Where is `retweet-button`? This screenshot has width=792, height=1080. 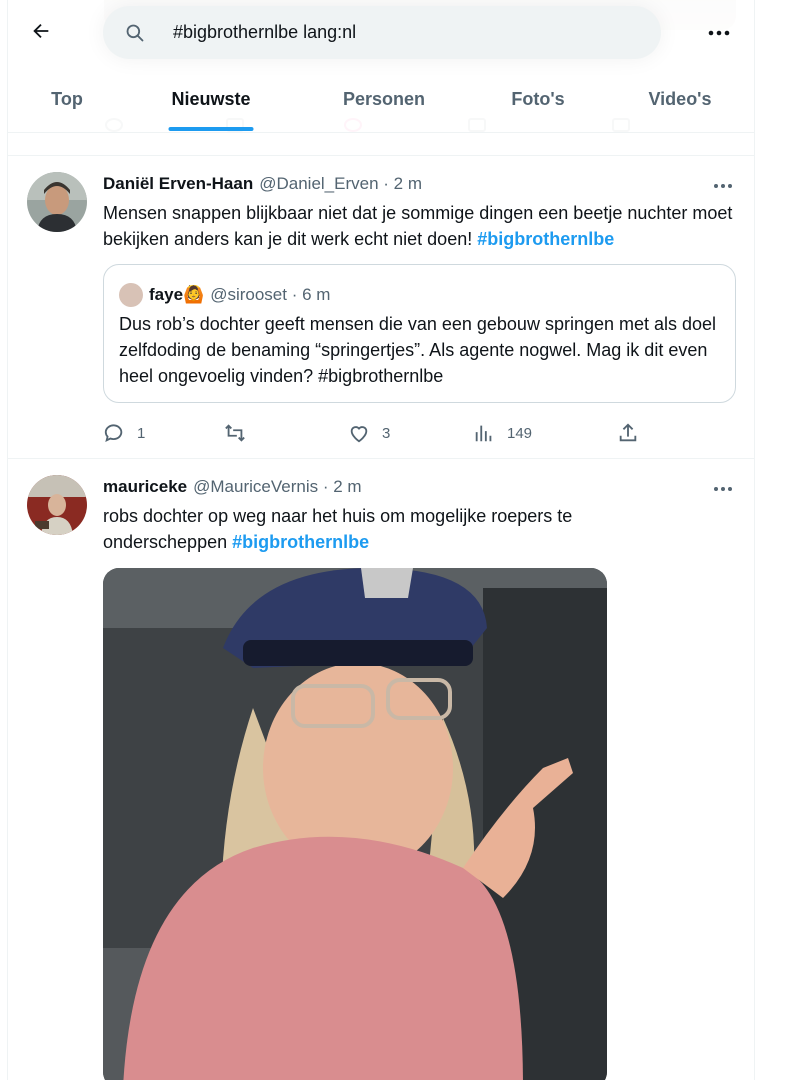
retweet-button is located at coordinates (241, 433).